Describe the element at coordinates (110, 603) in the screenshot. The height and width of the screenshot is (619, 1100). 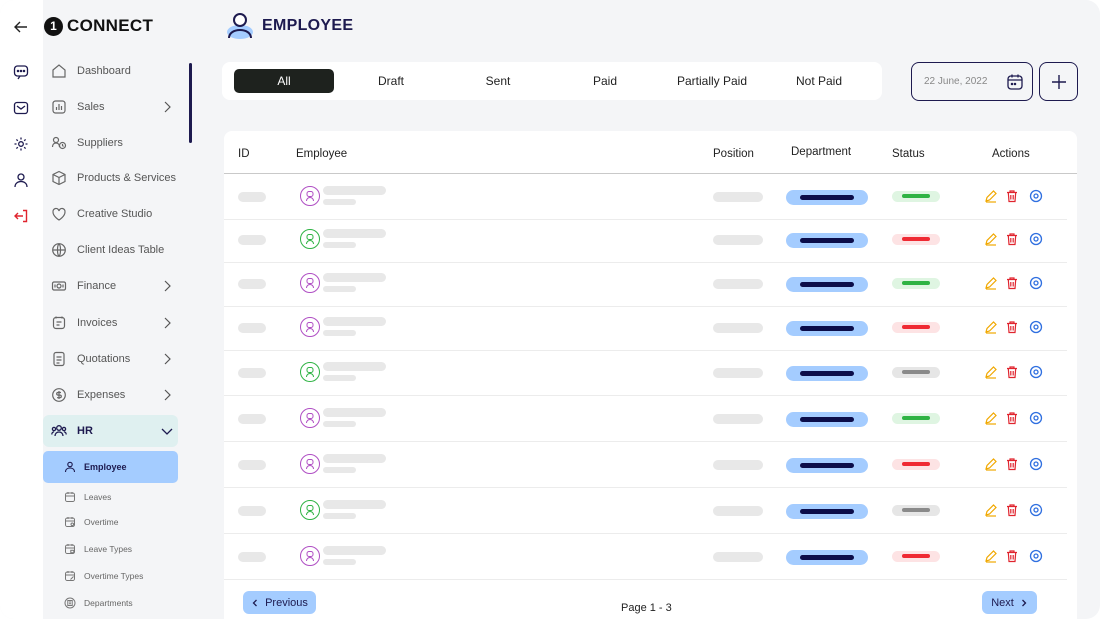
I see `sidebar-subitem-departments: Departments` at that location.